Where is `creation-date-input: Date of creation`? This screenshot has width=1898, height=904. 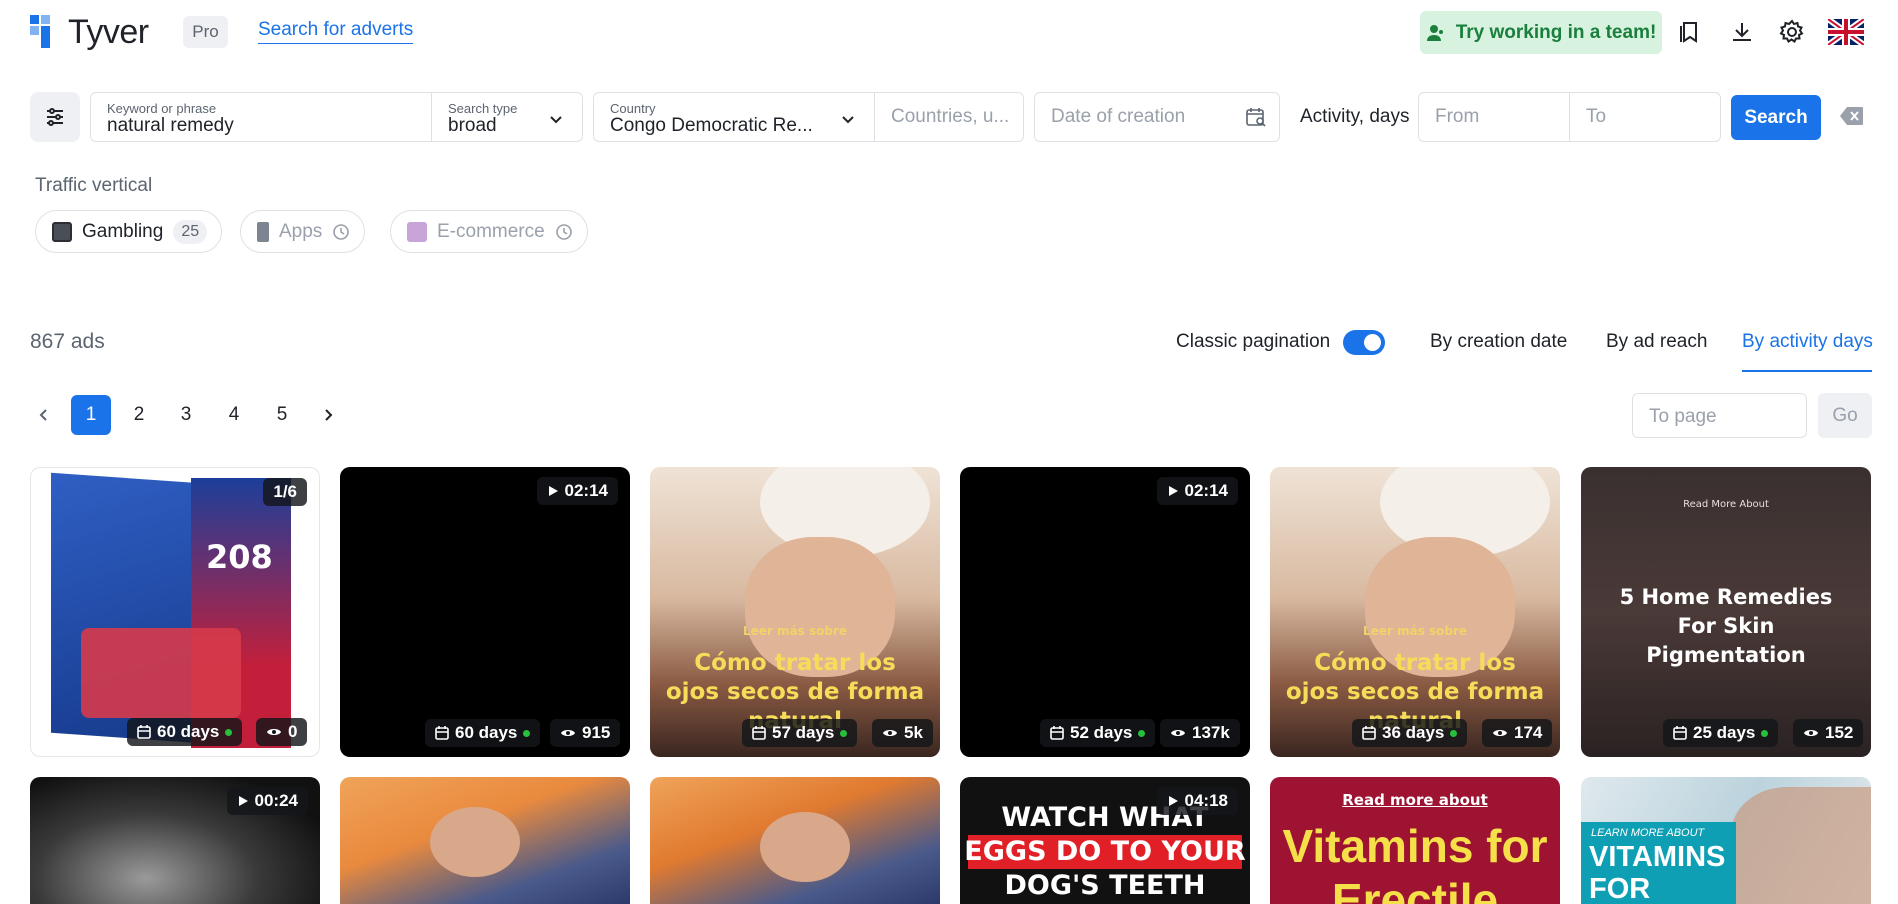
creation-date-input: Date of creation is located at coordinates (1157, 117).